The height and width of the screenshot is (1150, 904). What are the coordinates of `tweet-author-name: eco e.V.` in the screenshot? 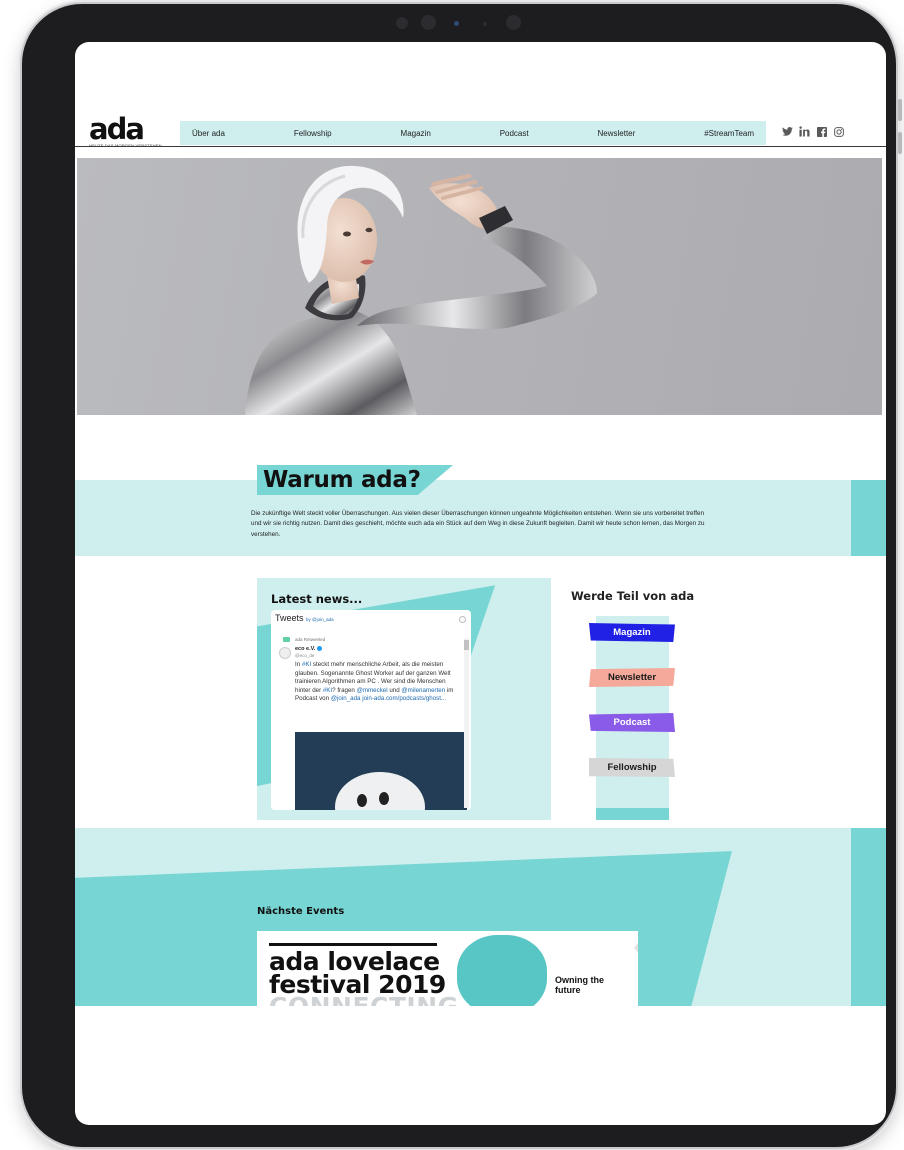 It's located at (305, 649).